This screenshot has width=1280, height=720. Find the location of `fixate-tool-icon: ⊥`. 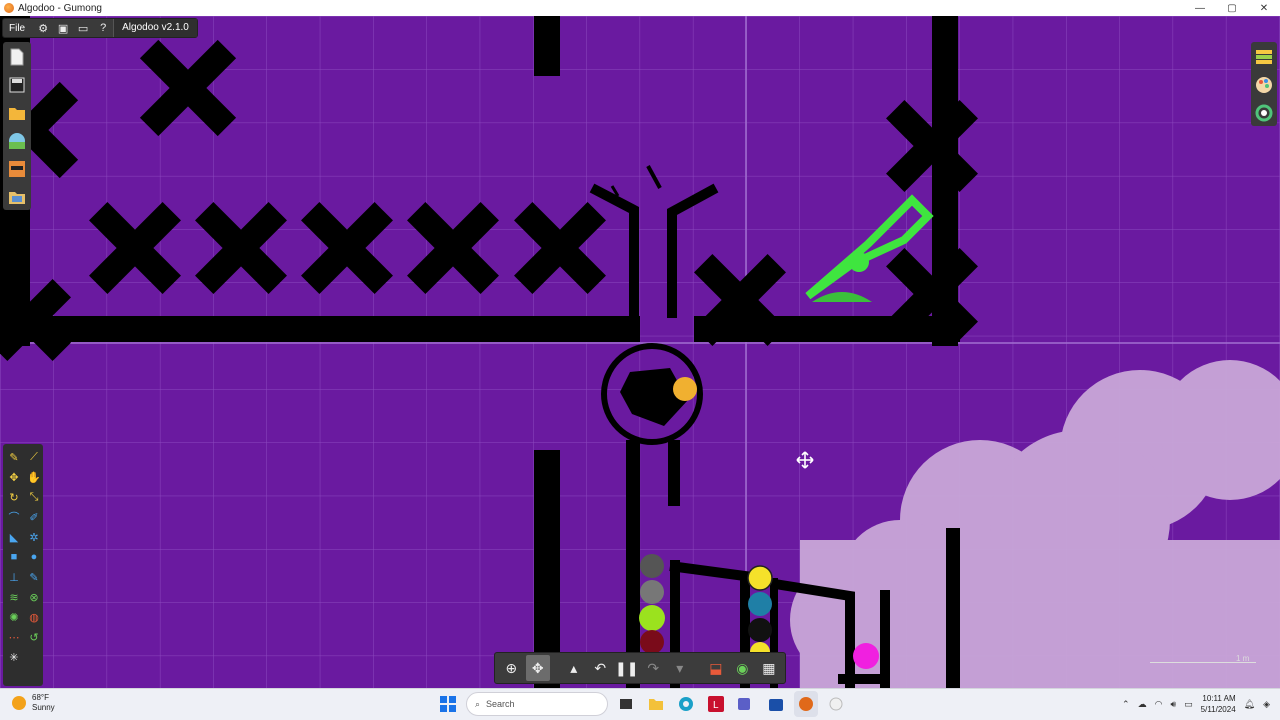

fixate-tool-icon: ⊥ is located at coordinates (14, 577).